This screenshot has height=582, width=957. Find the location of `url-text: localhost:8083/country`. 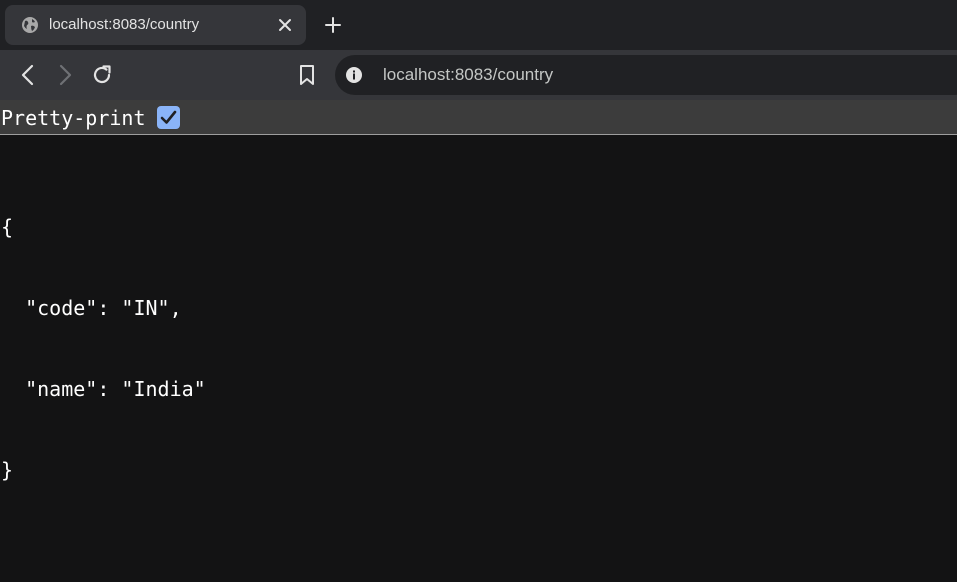

url-text: localhost:8083/country is located at coordinates (468, 75).